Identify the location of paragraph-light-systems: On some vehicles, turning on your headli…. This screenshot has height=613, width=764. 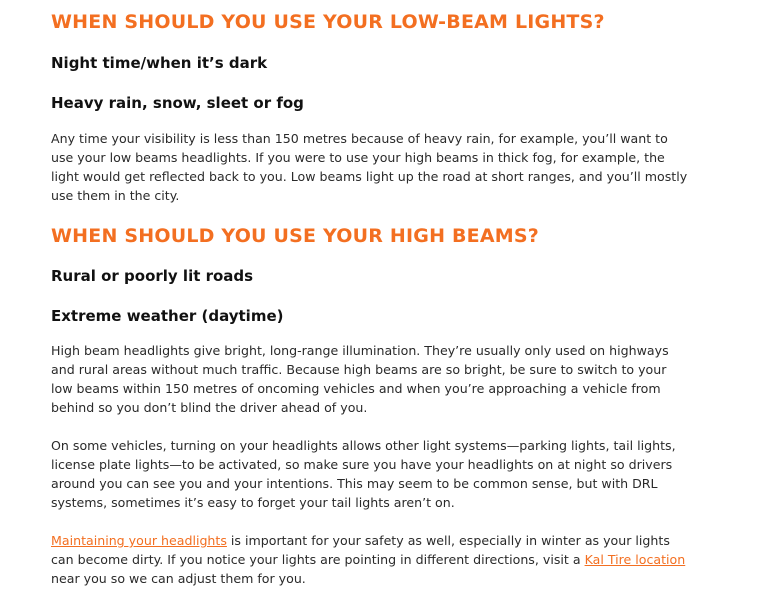
(363, 474).